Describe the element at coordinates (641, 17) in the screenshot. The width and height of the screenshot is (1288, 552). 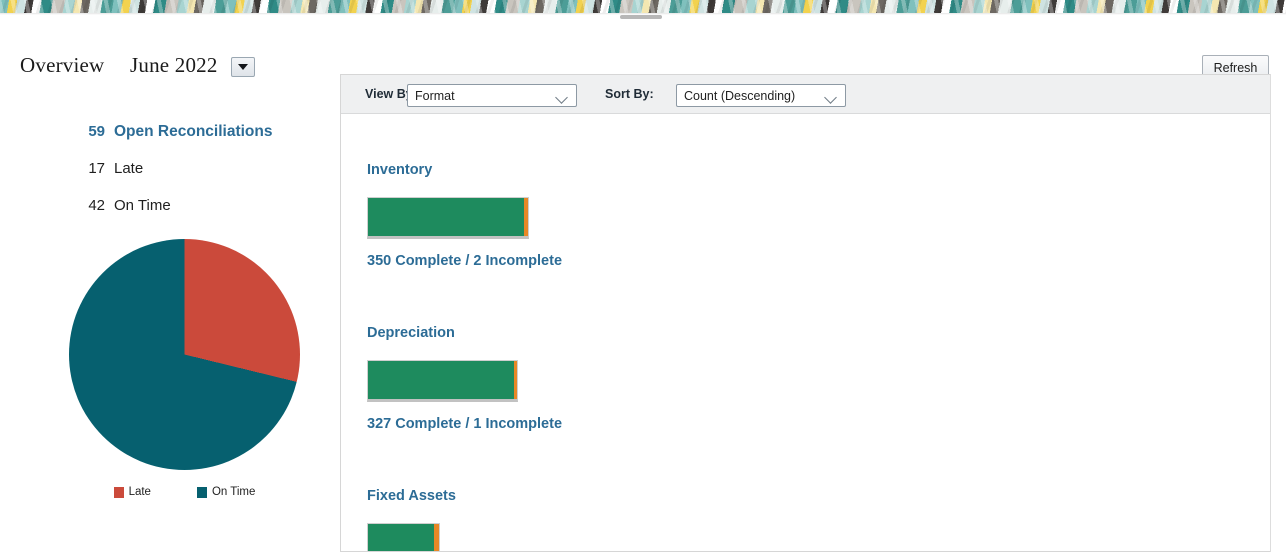
I see `drag-handle` at that location.